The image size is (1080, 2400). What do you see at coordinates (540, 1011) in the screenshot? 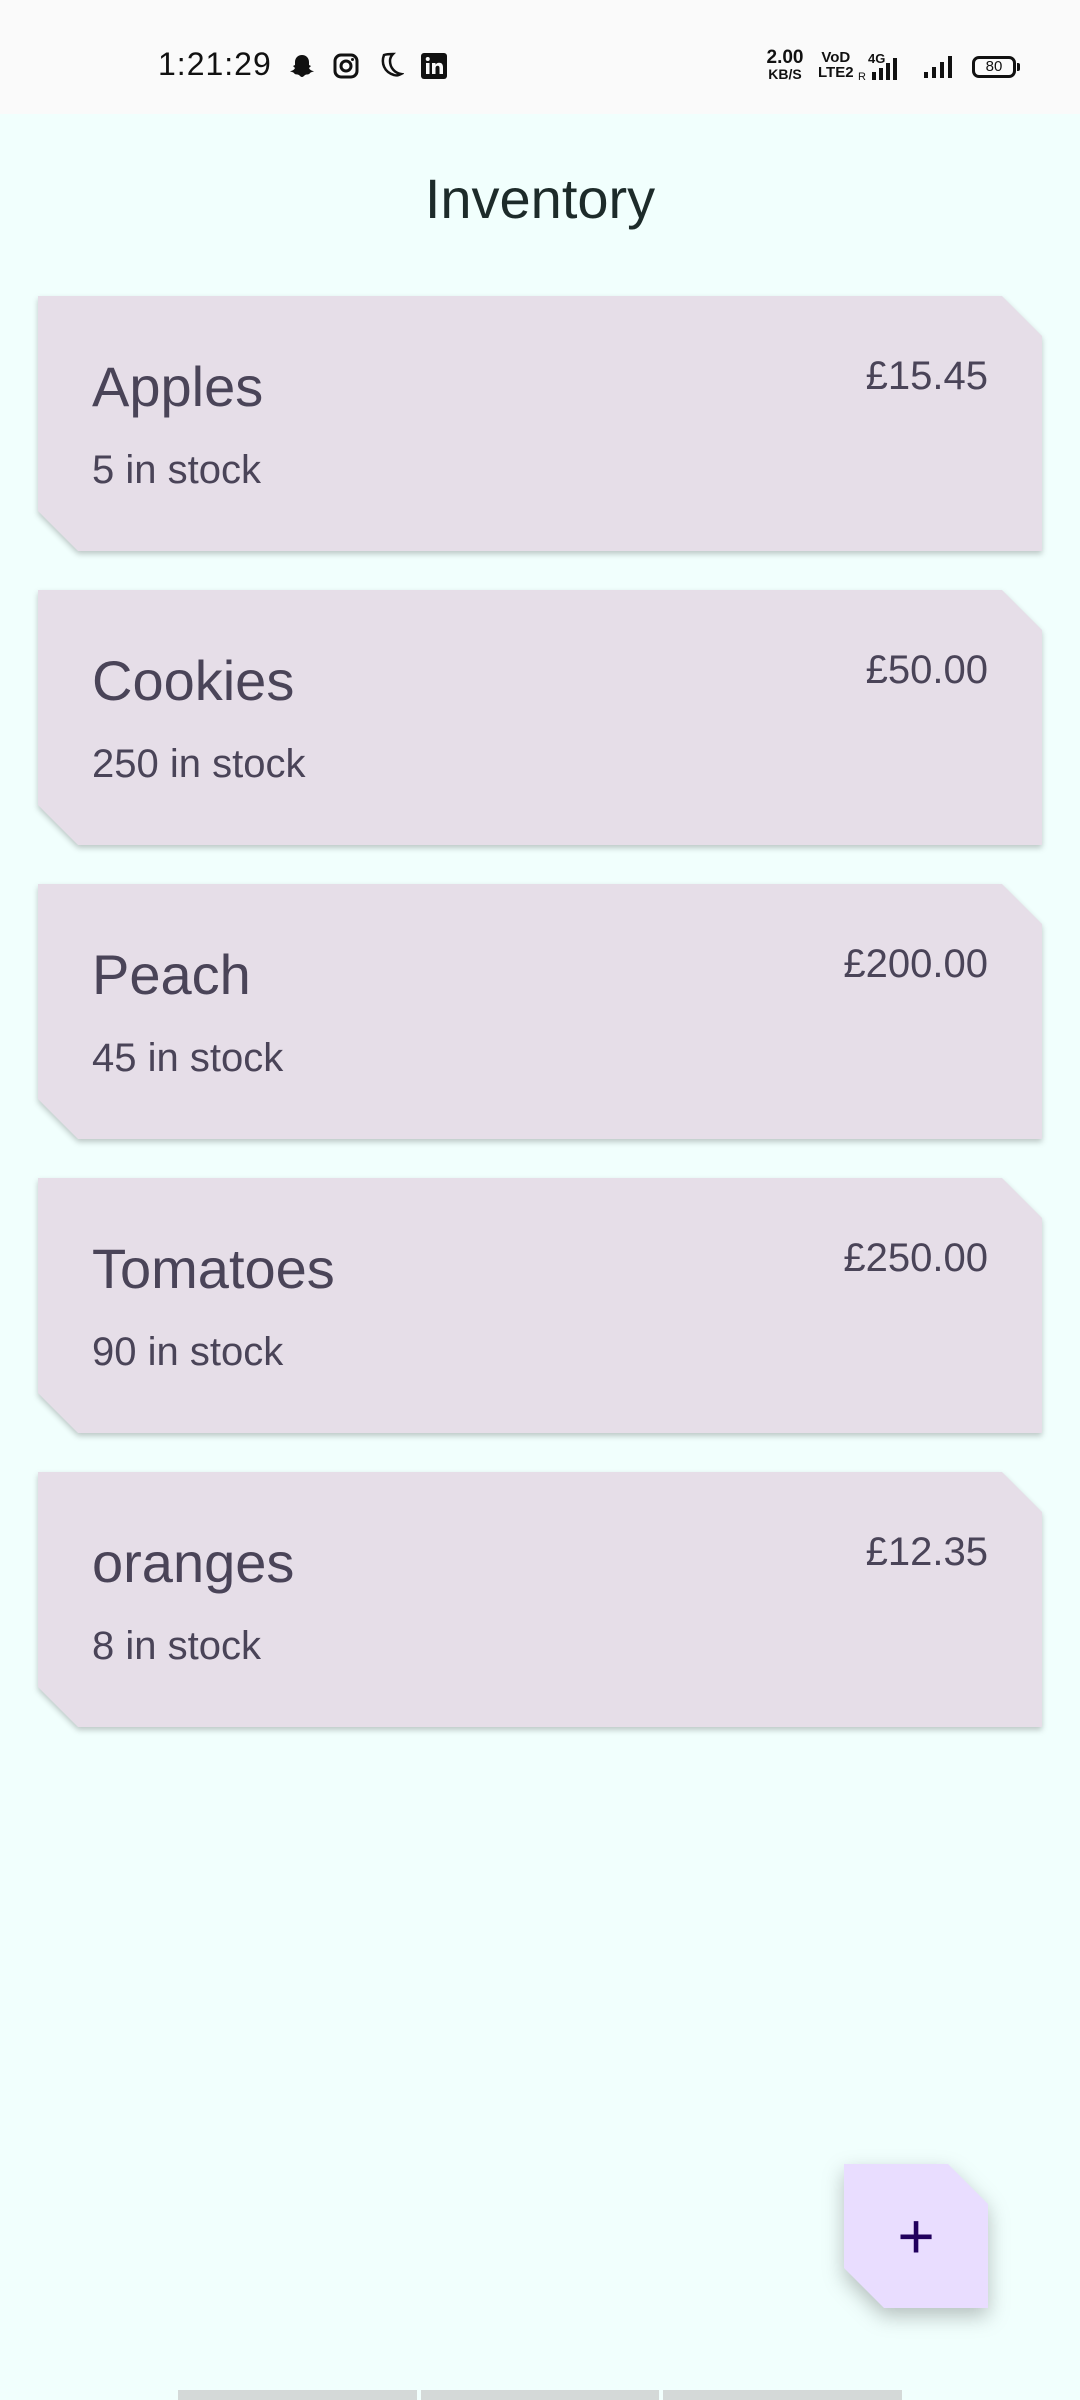
I see `inventory-item: Peach 45 in stock £200.00` at bounding box center [540, 1011].